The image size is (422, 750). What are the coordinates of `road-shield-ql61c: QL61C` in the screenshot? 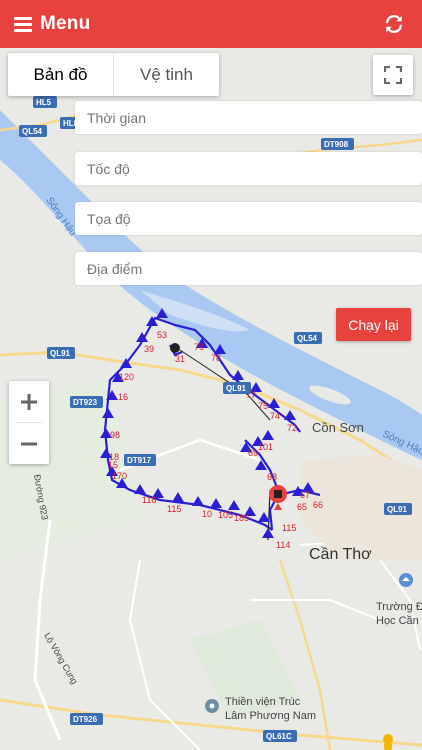 It's located at (280, 736).